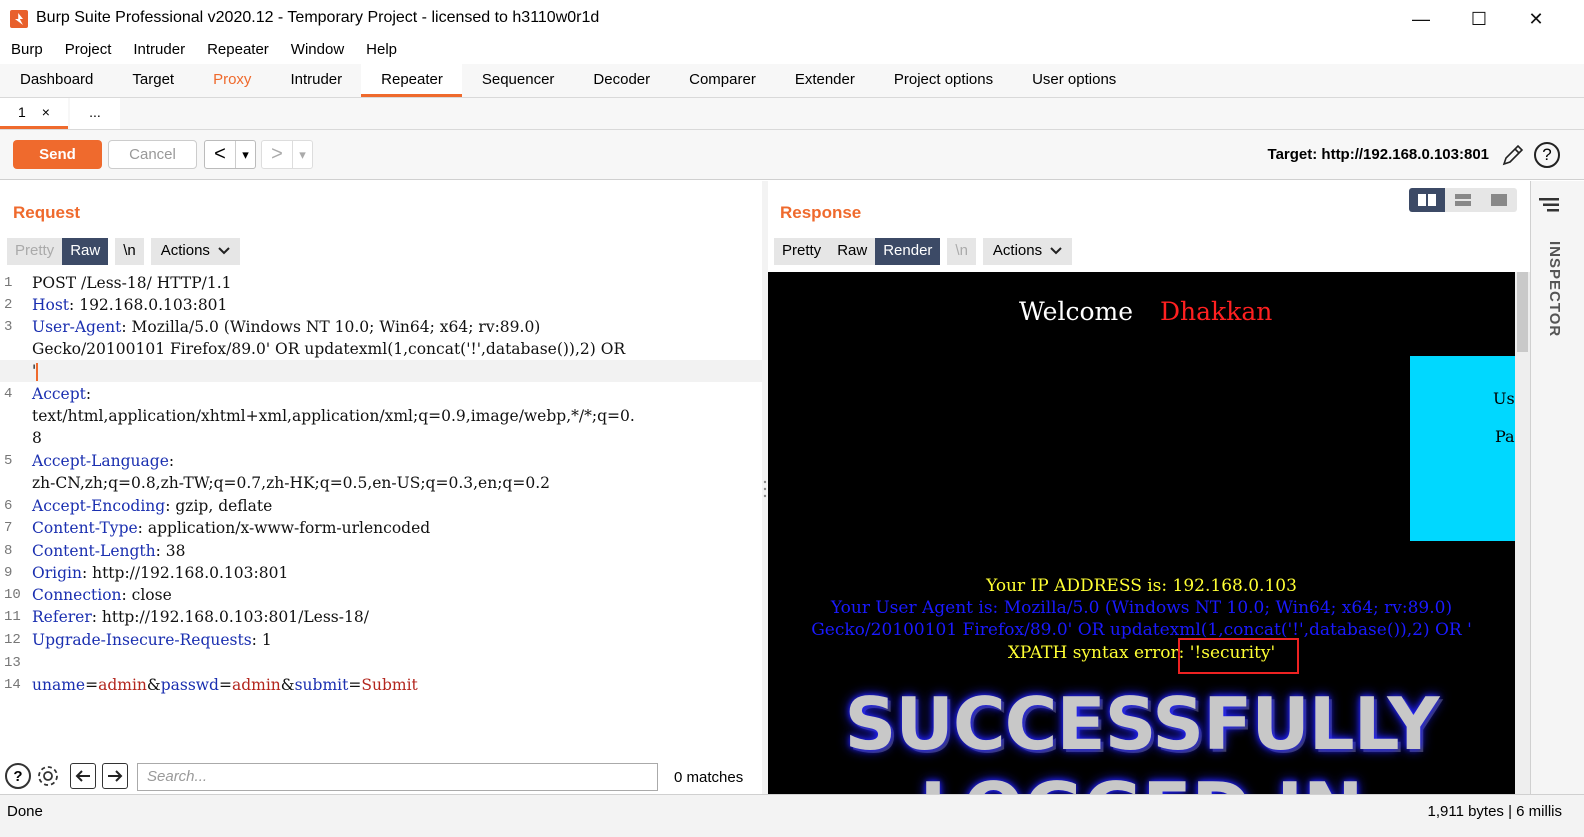 This screenshot has height=837, width=1584. Describe the element at coordinates (47, 212) in the screenshot. I see `request-title: Request` at that location.